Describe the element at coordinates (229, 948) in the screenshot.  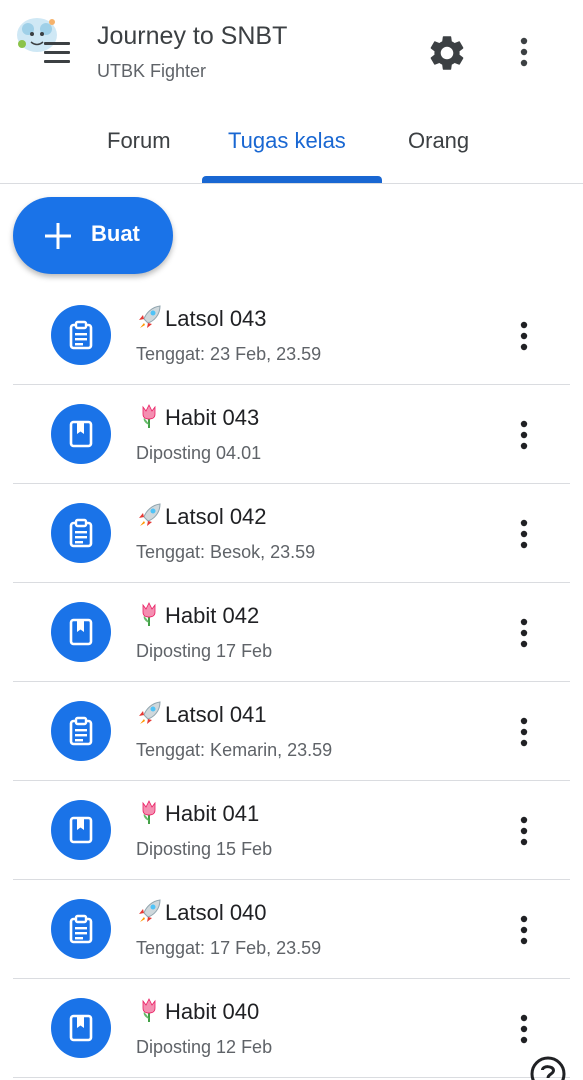
I see `item-subtitle: Tenggat: 17 Feb, 23.59` at that location.